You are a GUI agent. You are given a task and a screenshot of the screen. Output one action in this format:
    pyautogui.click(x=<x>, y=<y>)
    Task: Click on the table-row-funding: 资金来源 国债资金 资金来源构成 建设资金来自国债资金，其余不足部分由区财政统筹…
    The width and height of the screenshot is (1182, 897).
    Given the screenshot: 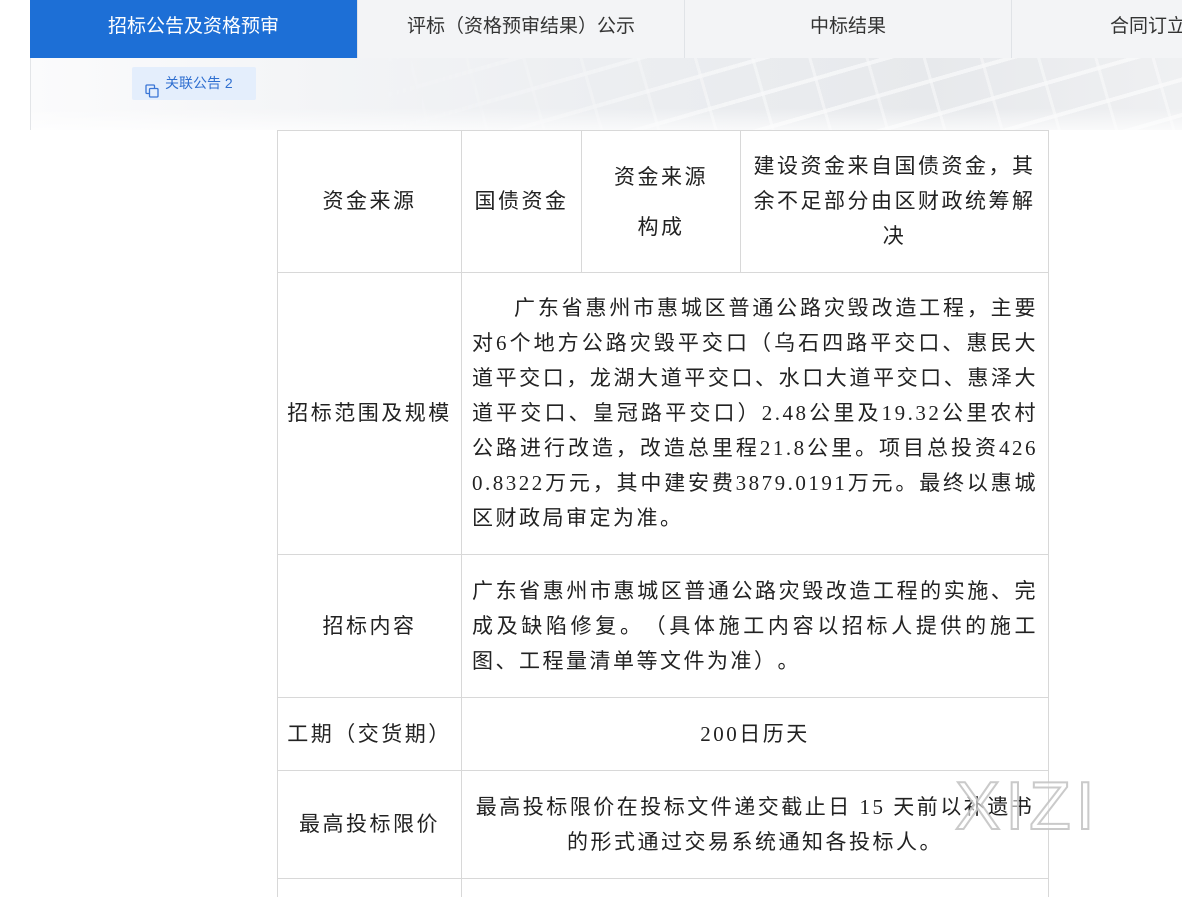 What is the action you would take?
    pyautogui.click(x=663, y=201)
    